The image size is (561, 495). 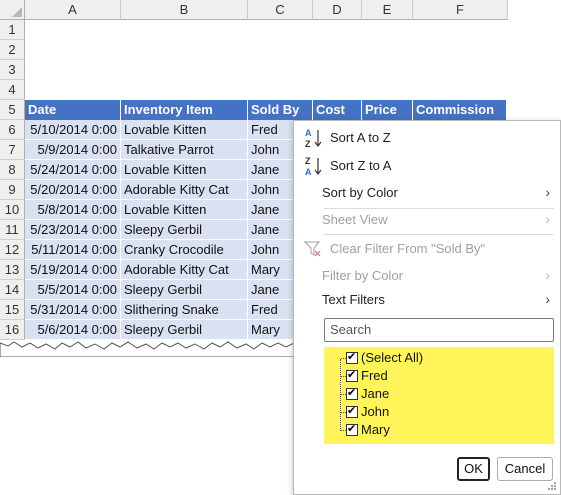 I want to click on table-header-cell: Price, so click(x=387, y=110).